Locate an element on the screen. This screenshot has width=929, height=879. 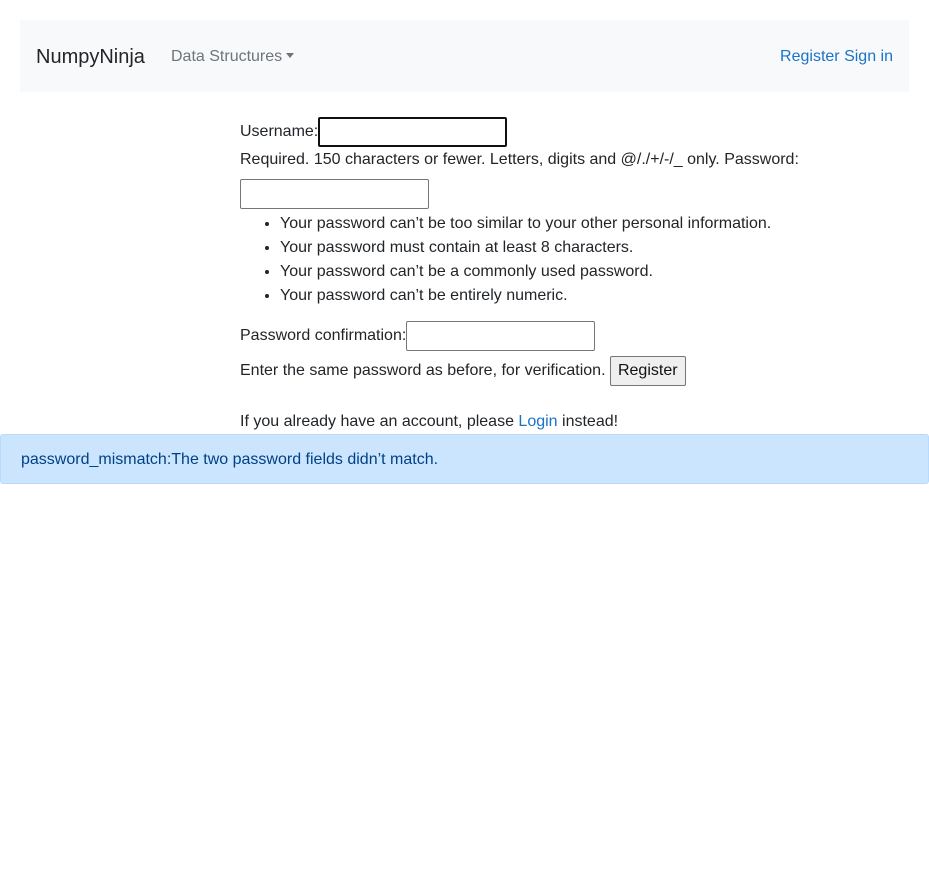
password-label: Password: is located at coordinates (761, 159).